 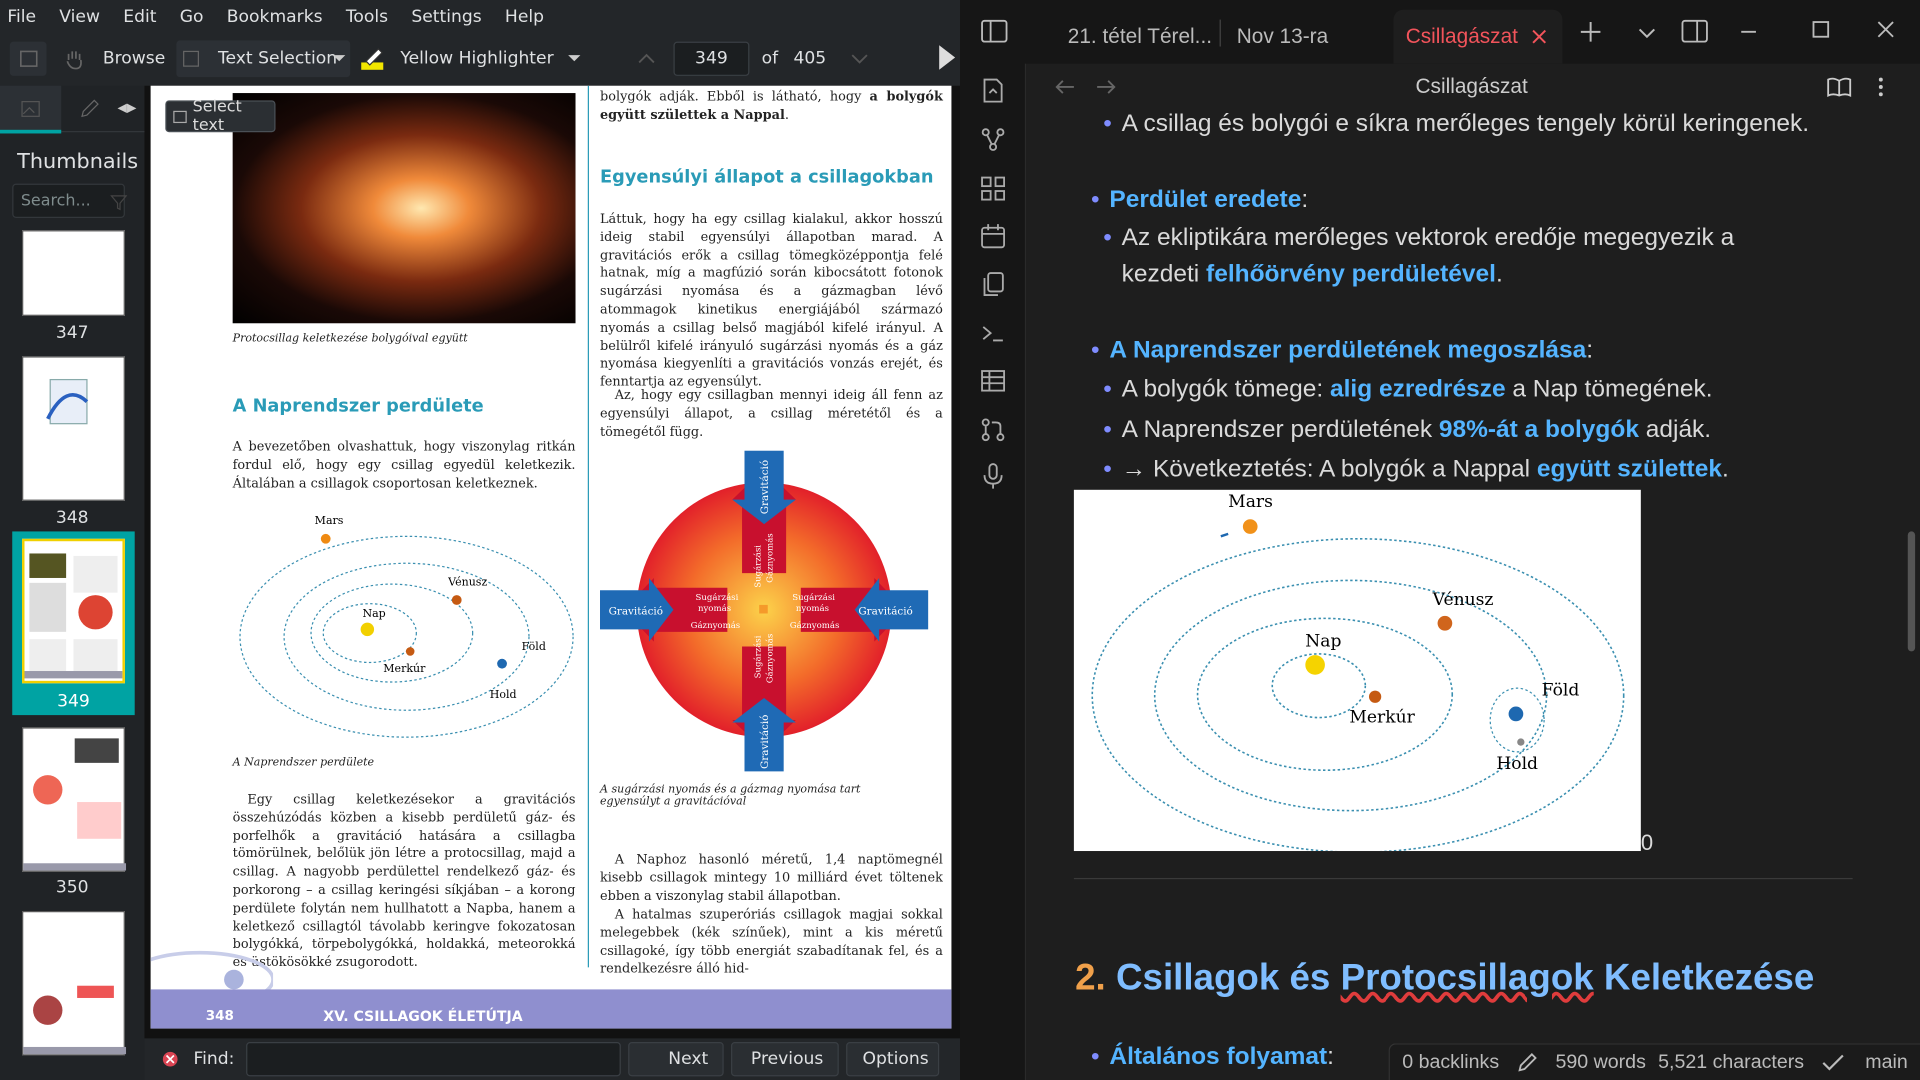 What do you see at coordinates (992, 429) in the screenshot?
I see `git-pull-request-icon` at bounding box center [992, 429].